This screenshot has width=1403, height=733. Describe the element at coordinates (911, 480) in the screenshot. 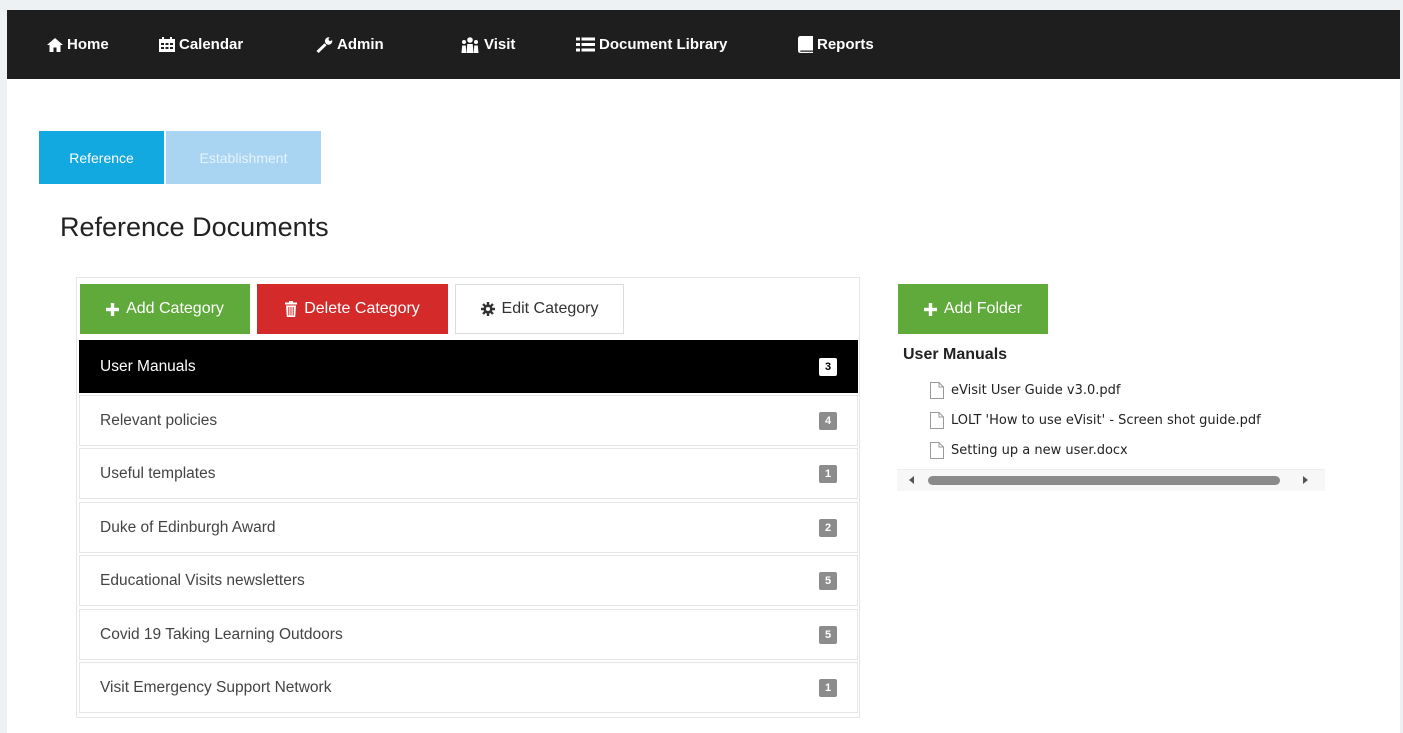

I see `scroll-left-arrow-icon` at that location.